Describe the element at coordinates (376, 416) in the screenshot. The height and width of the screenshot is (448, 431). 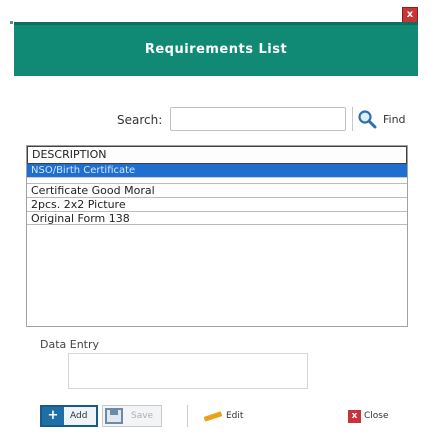
I see `close-label: Close` at that location.